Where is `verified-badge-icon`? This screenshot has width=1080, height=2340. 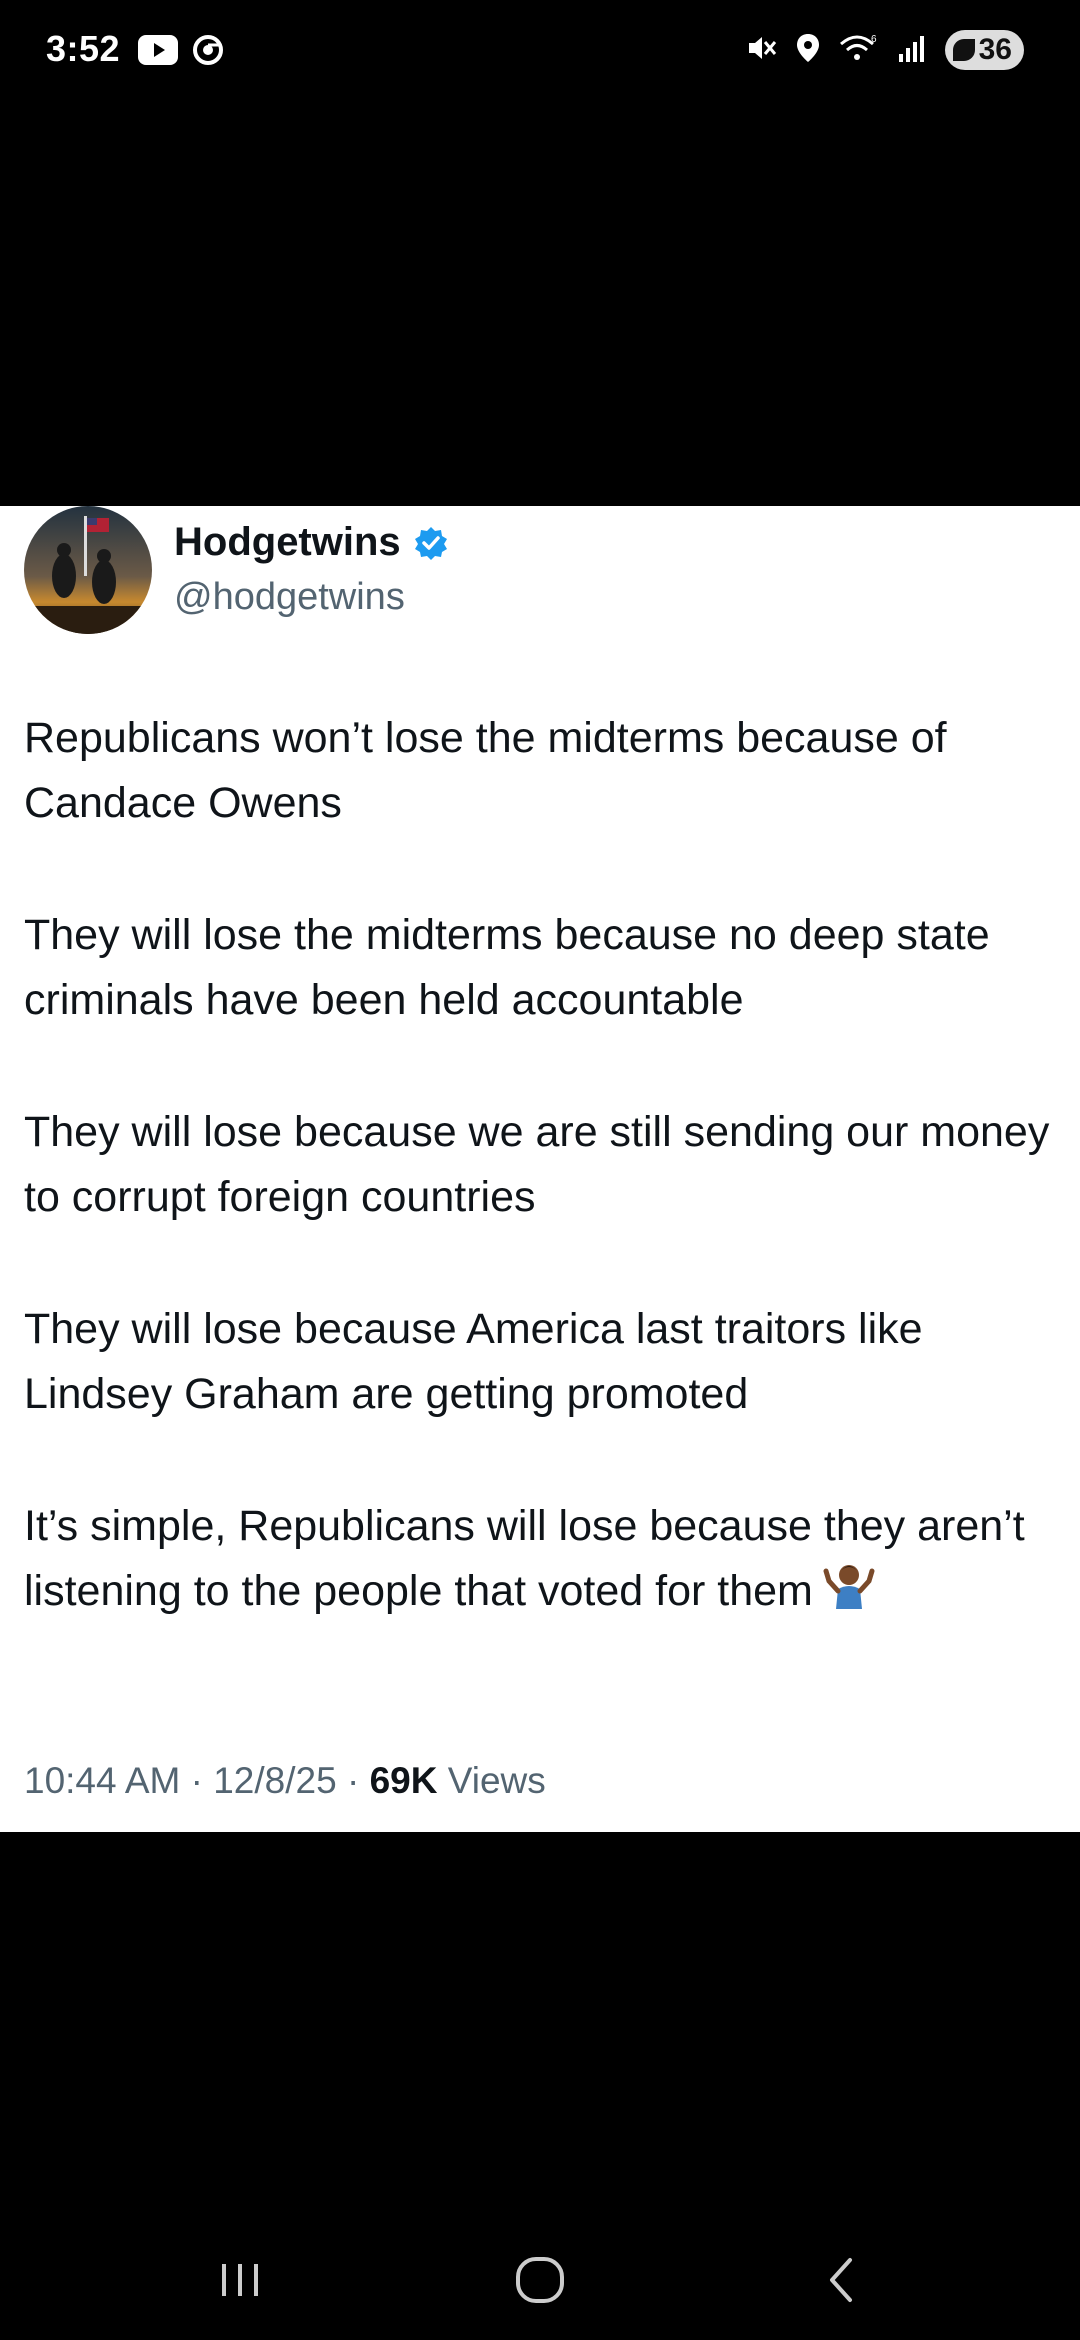
verified-badge-icon is located at coordinates (431, 543).